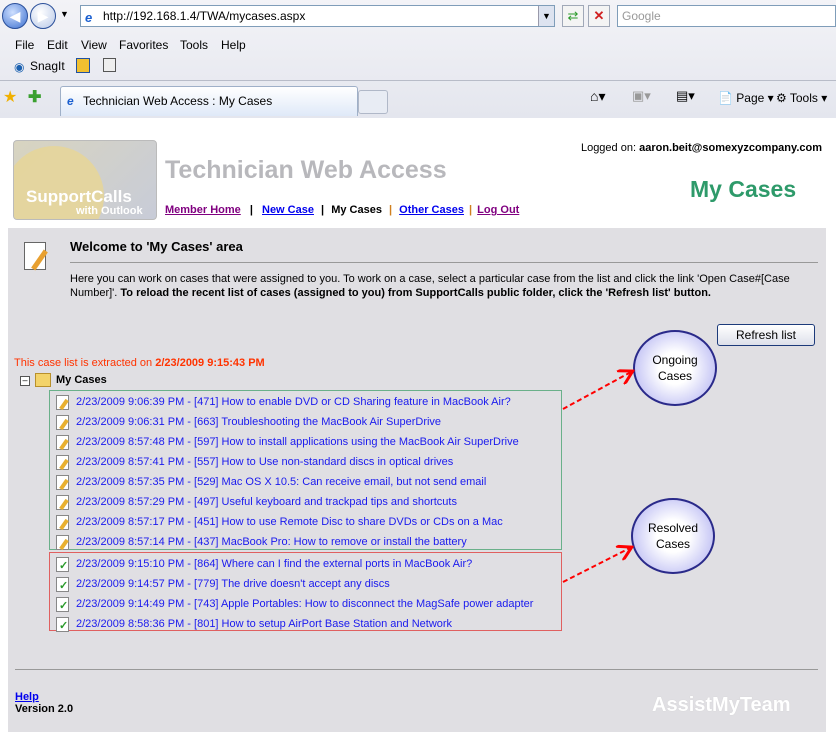  What do you see at coordinates (81, 380) in the screenshot?
I see `tree-root-my-cases: My Cases` at bounding box center [81, 380].